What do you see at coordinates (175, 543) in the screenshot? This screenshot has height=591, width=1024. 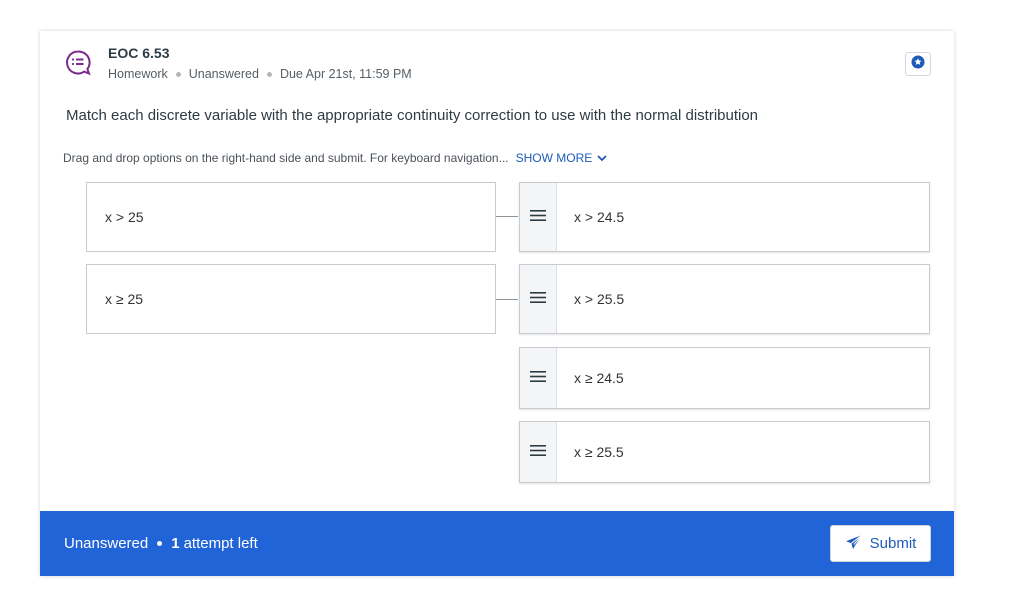 I see `attempts-count: 1` at bounding box center [175, 543].